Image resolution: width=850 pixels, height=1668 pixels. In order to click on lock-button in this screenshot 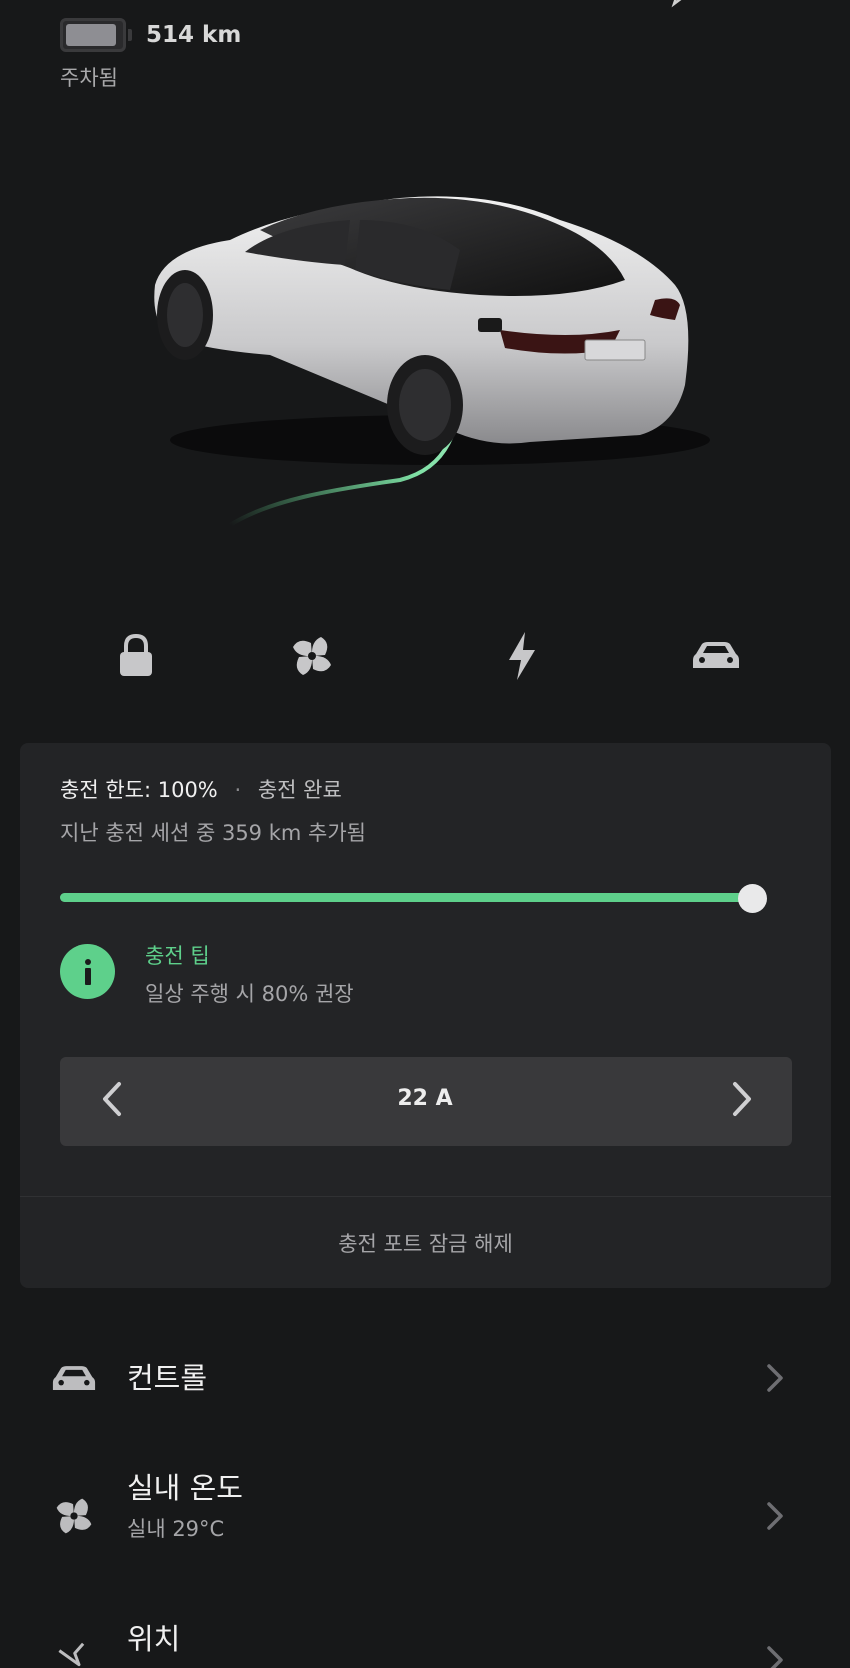, I will do `click(136, 658)`.